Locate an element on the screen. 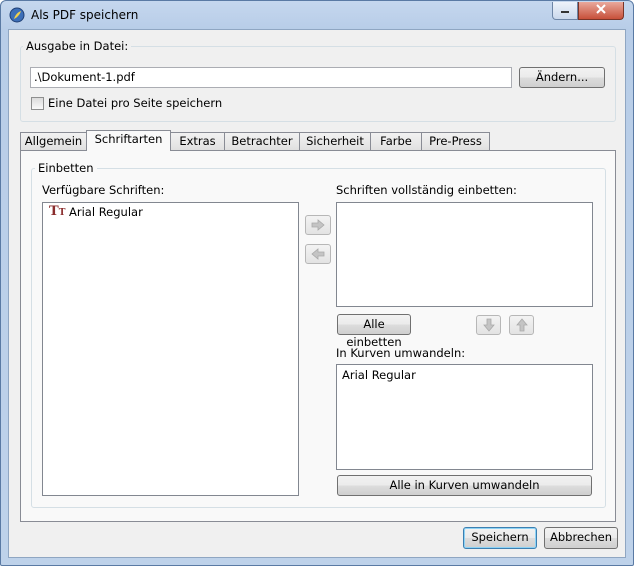 The height and width of the screenshot is (566, 634). full-embed-label: Schriften vollständig einbetten: is located at coordinates (426, 190).